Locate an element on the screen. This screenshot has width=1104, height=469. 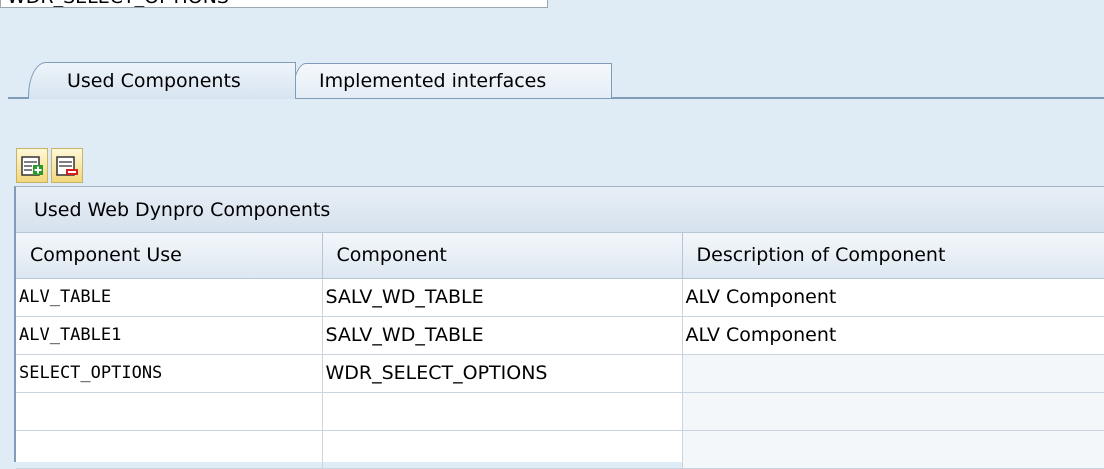
insert-row-button is located at coordinates (32, 165).